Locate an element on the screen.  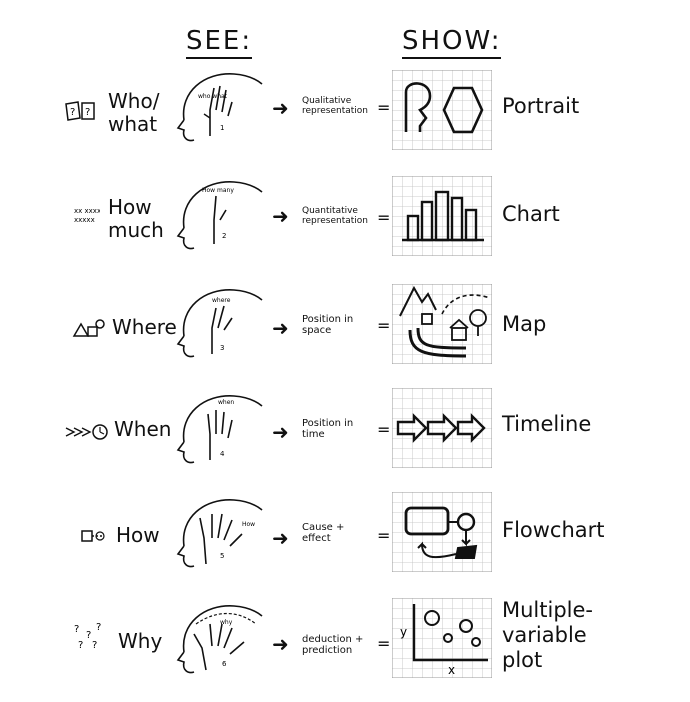
question-marks-icon: ????? is located at coordinates (89, 637).